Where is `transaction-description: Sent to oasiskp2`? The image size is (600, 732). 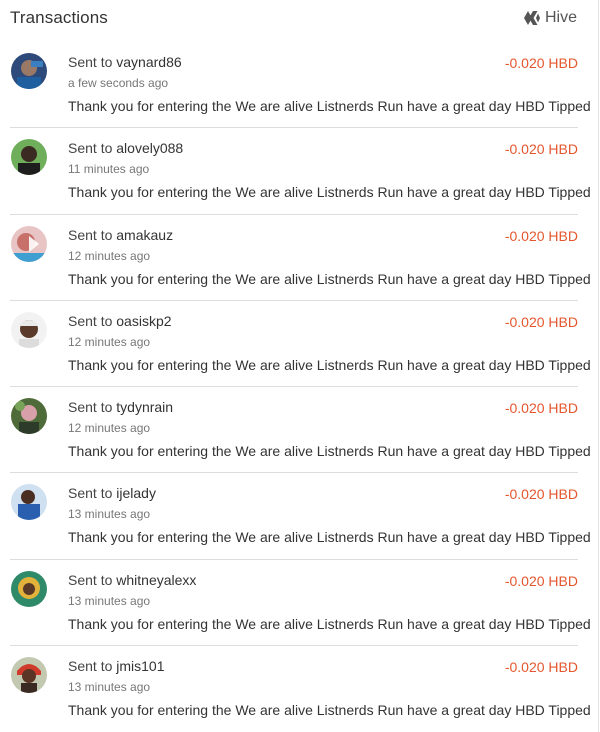 transaction-description: Sent to oasiskp2 is located at coordinates (120, 321).